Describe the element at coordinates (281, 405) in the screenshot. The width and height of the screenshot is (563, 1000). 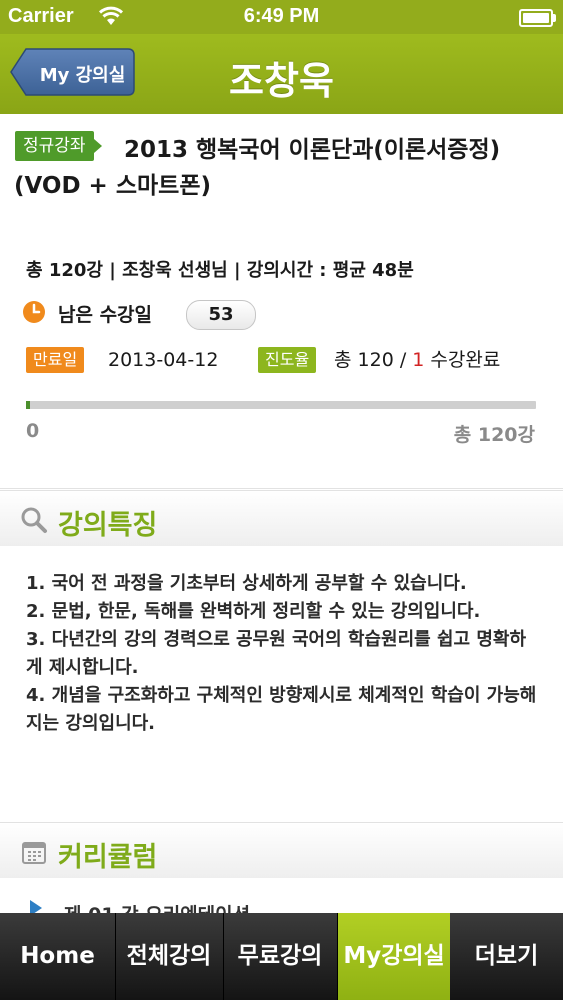
I see `progress-bar` at that location.